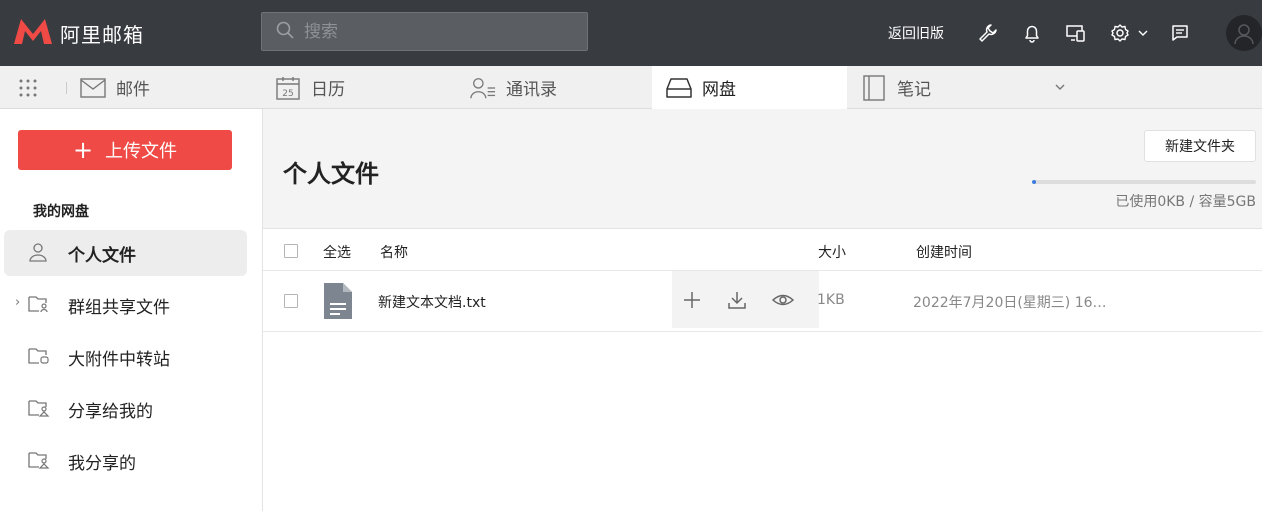 The height and width of the screenshot is (511, 1262). I want to click on tab-mail: 邮件, so click(163, 87).